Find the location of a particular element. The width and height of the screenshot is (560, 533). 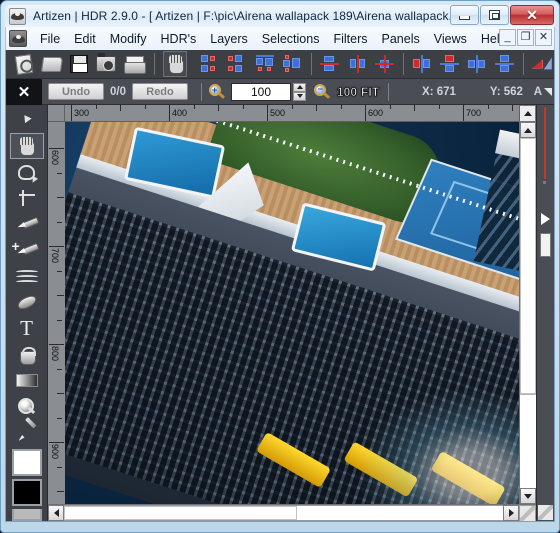

zoom-fit-button: FIT is located at coordinates (370, 91).